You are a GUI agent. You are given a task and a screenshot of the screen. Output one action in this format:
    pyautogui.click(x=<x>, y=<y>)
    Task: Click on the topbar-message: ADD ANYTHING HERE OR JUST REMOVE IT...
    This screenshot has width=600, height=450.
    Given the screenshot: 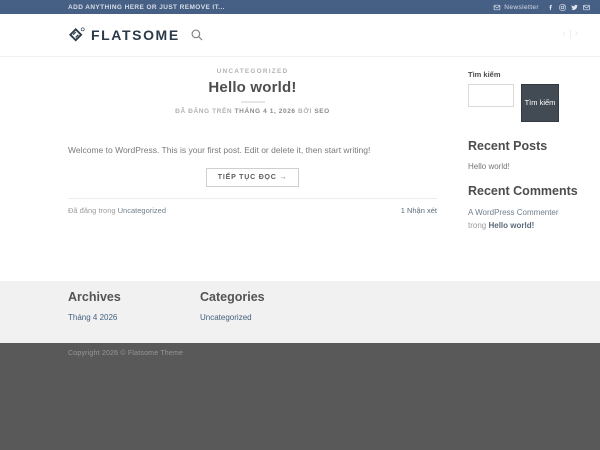 What is the action you would take?
    pyautogui.click(x=146, y=7)
    